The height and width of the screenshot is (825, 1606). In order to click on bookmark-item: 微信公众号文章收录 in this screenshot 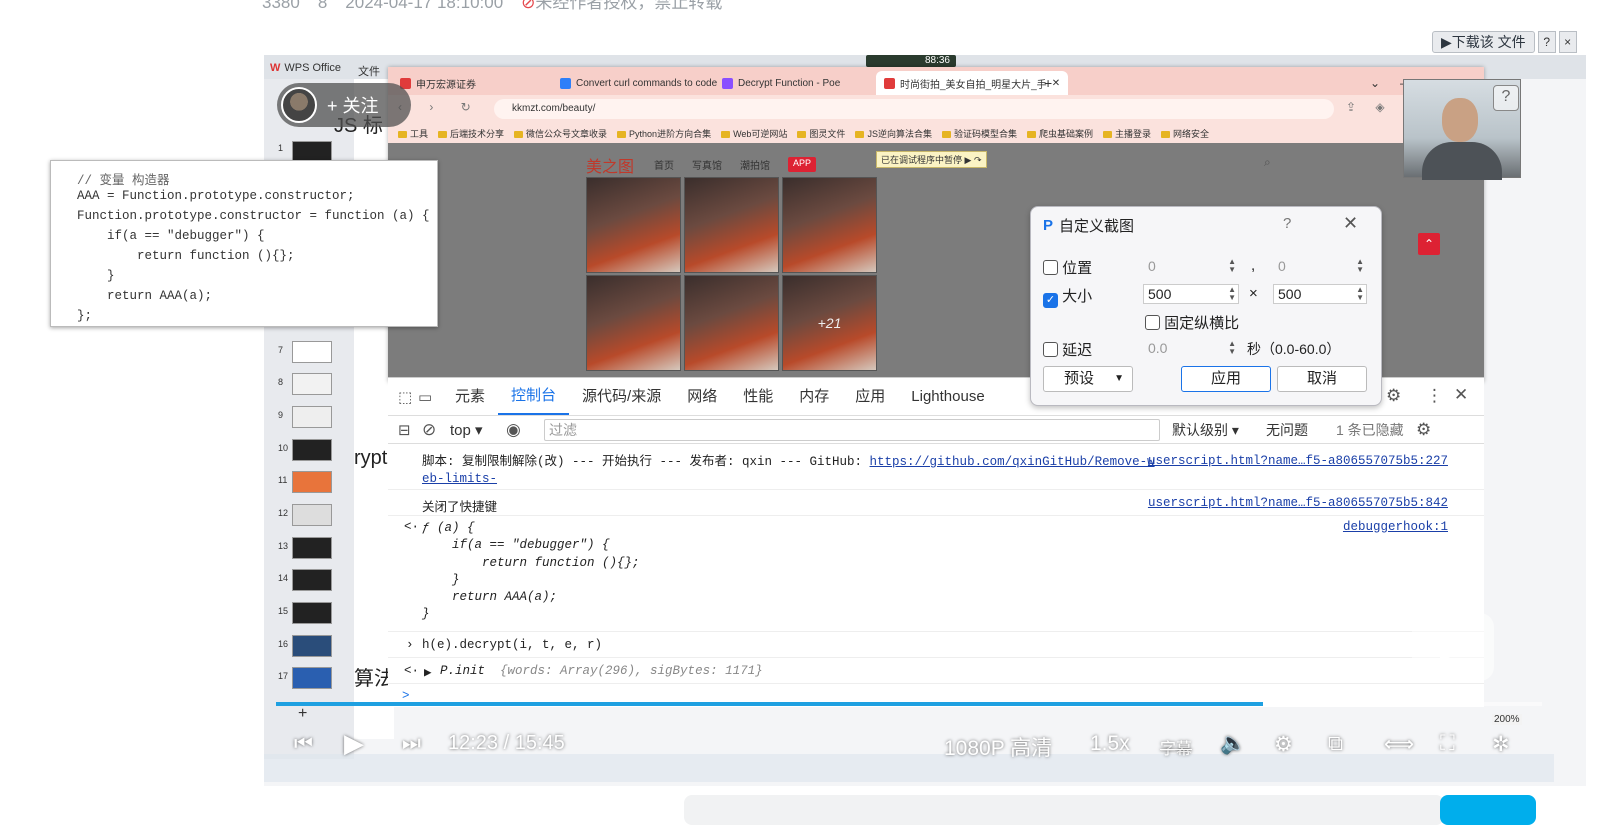, I will do `click(560, 133)`.